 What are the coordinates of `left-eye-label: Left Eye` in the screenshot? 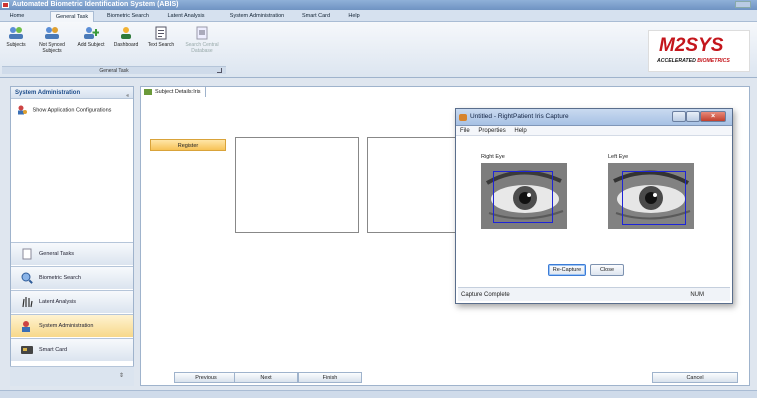 It's located at (618, 157).